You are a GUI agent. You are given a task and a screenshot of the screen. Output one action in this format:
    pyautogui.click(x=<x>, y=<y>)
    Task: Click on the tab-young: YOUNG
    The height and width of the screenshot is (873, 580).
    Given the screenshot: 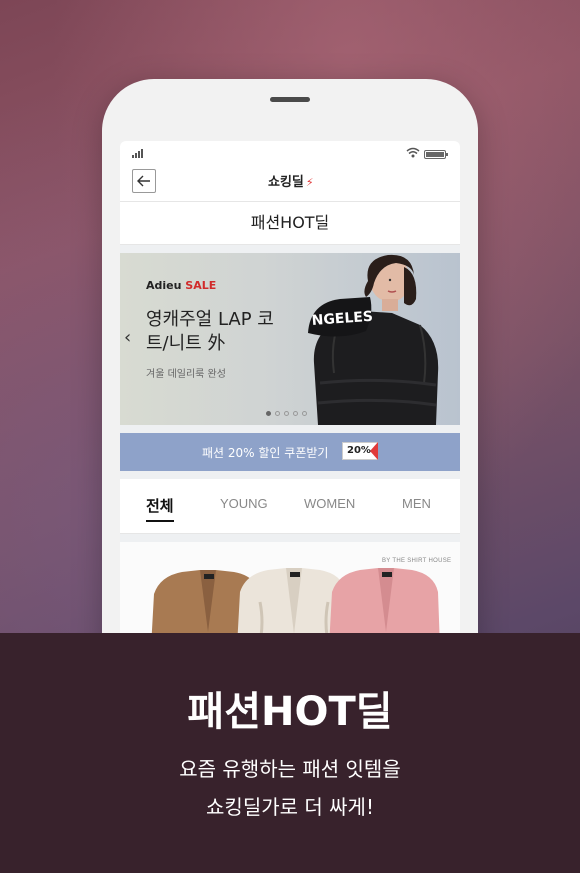 What is the action you would take?
    pyautogui.click(x=244, y=503)
    